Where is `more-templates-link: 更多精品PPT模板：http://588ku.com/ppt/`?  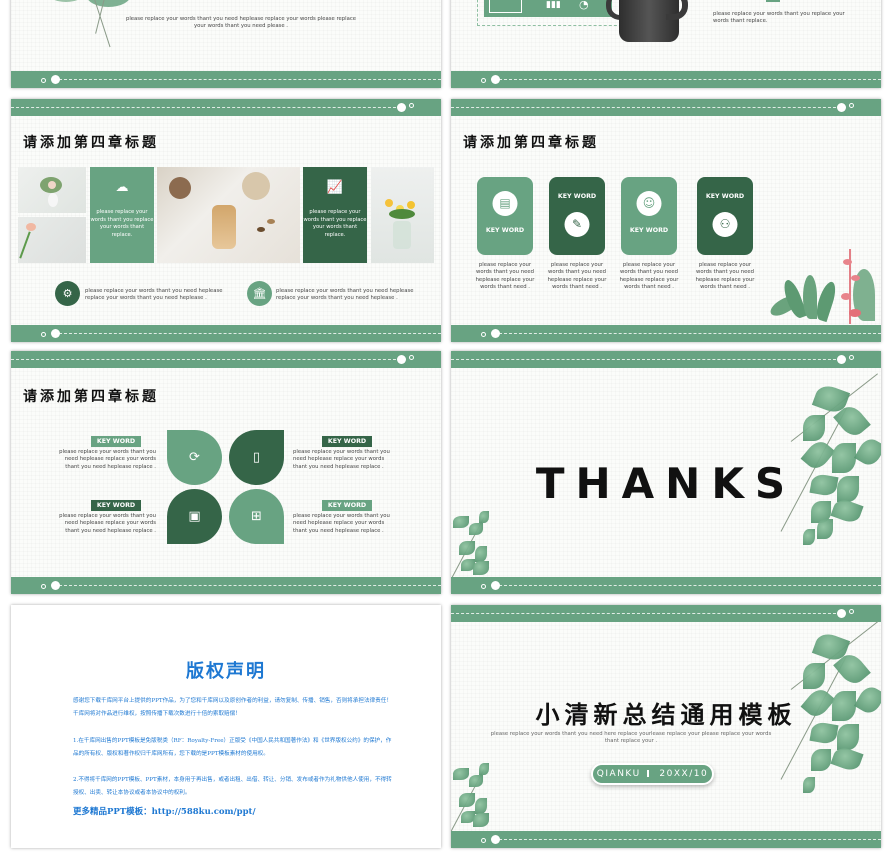 more-templates-link: 更多精品PPT模板：http://588ku.com/ppt/ is located at coordinates (164, 811).